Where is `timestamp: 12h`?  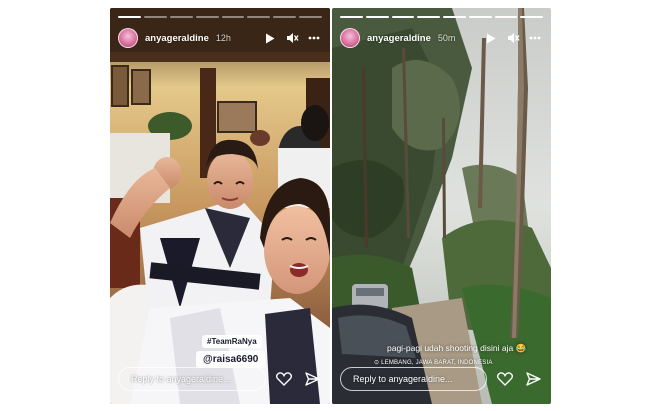
timestamp: 12h is located at coordinates (223, 38).